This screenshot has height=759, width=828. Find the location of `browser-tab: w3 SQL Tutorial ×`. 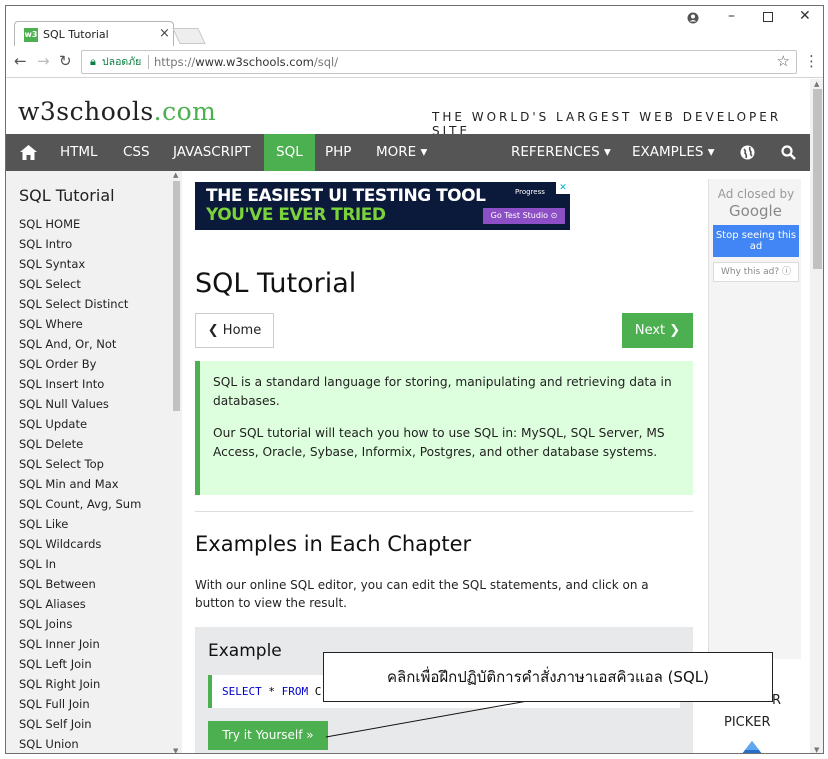

browser-tab: w3 SQL Tutorial × is located at coordinates (94, 34).